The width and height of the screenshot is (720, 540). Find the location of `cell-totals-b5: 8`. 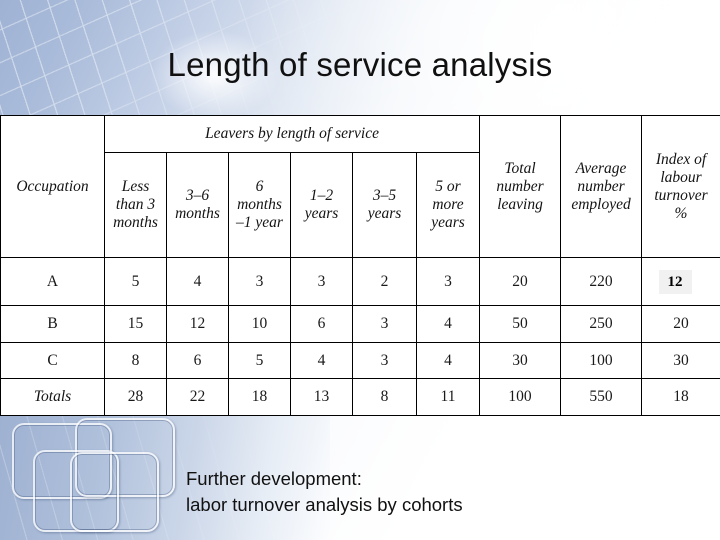

cell-totals-b5: 8 is located at coordinates (384, 397).